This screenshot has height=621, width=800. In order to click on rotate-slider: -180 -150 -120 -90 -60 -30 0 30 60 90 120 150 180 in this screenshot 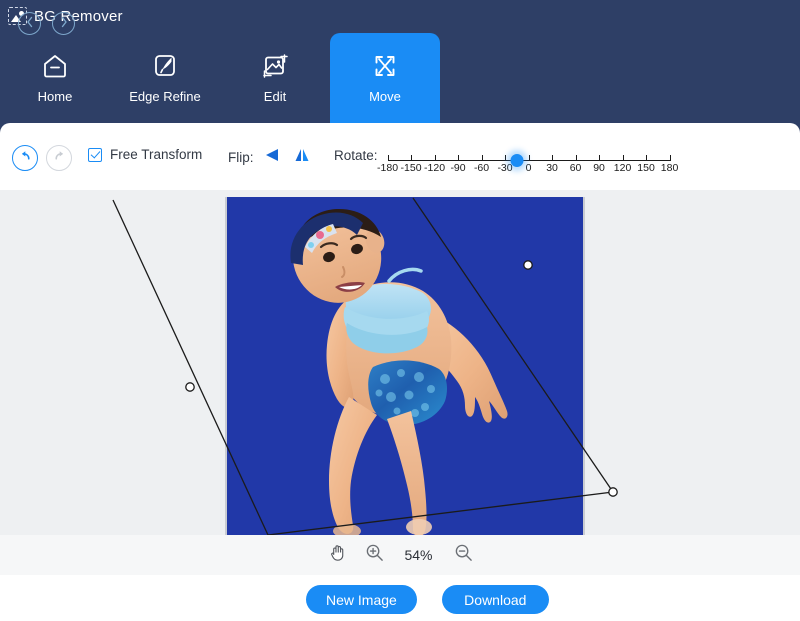, I will do `click(527, 158)`.